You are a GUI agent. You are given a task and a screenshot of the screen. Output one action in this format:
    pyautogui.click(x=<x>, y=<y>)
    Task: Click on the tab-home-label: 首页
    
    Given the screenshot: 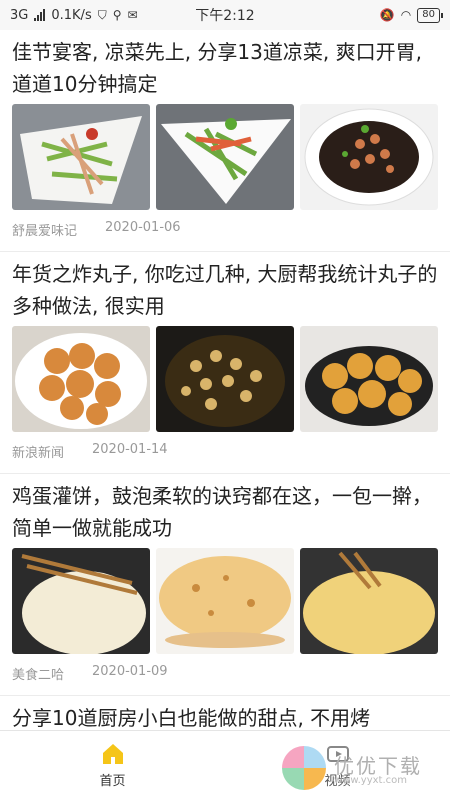 What is the action you would take?
    pyautogui.click(x=112, y=781)
    